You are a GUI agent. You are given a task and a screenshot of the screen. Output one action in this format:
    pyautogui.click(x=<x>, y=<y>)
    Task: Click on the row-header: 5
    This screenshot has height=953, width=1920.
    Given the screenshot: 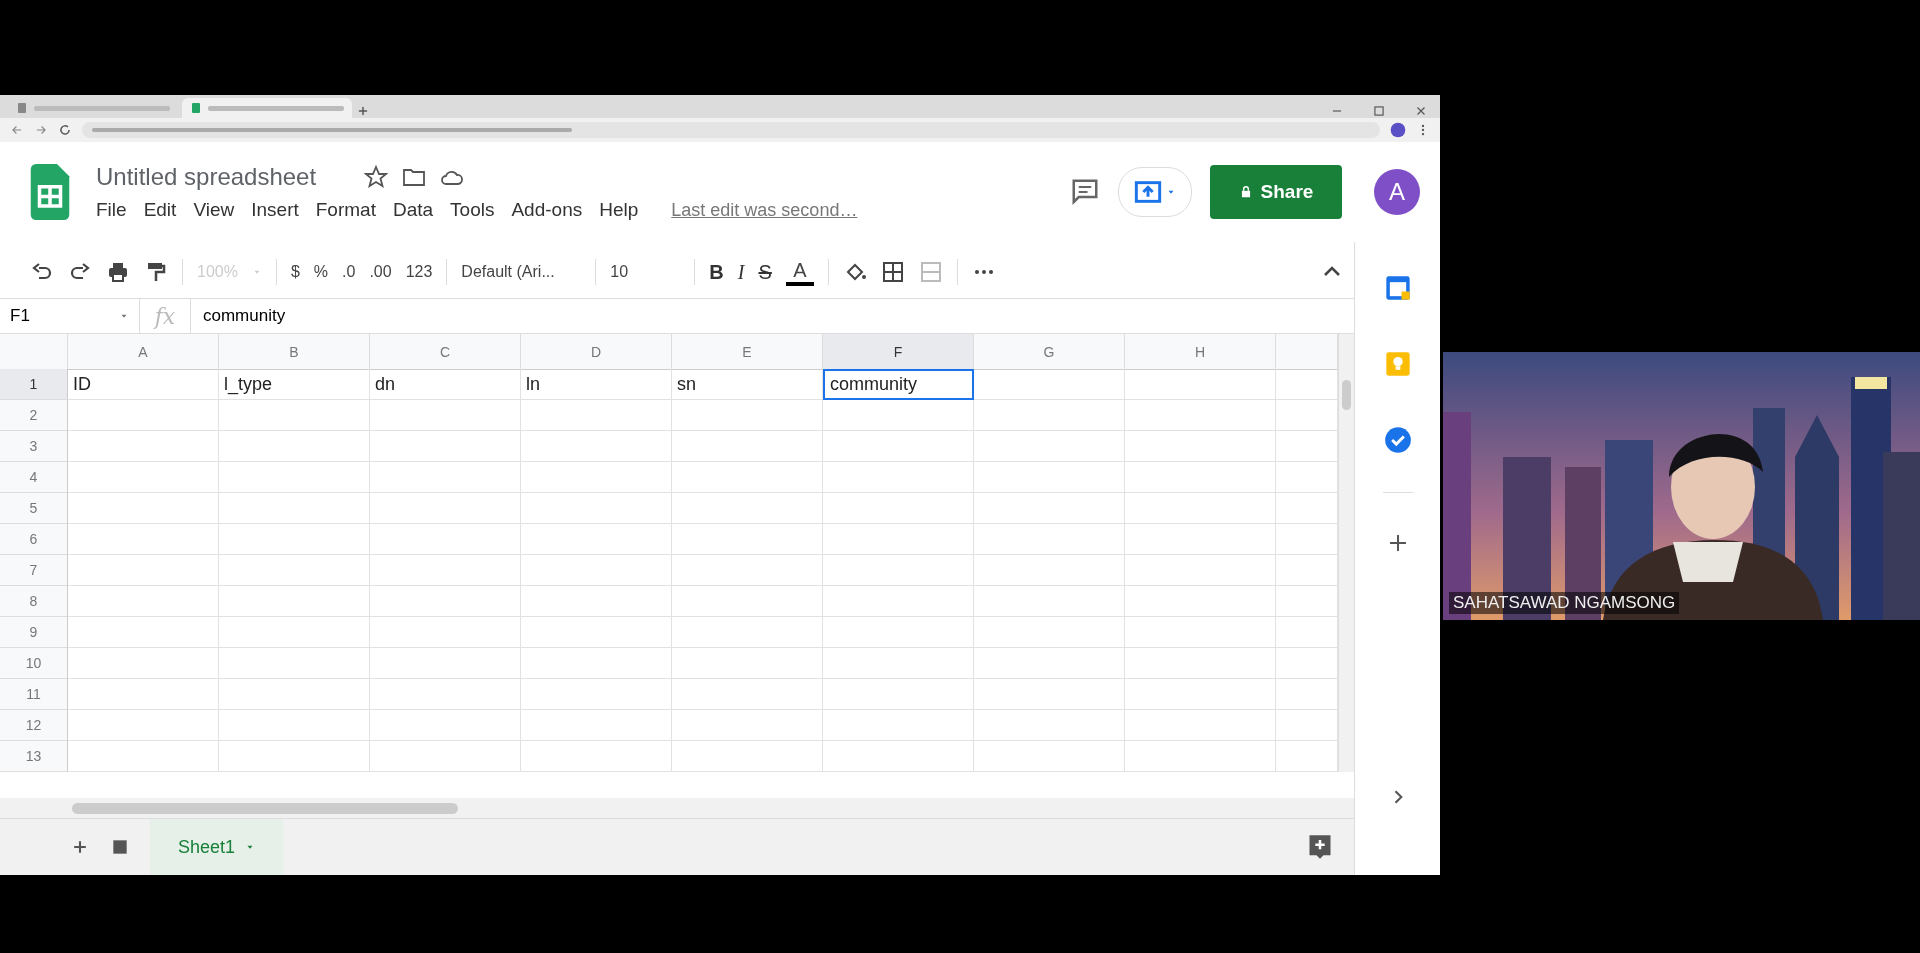 What is the action you would take?
    pyautogui.click(x=34, y=508)
    